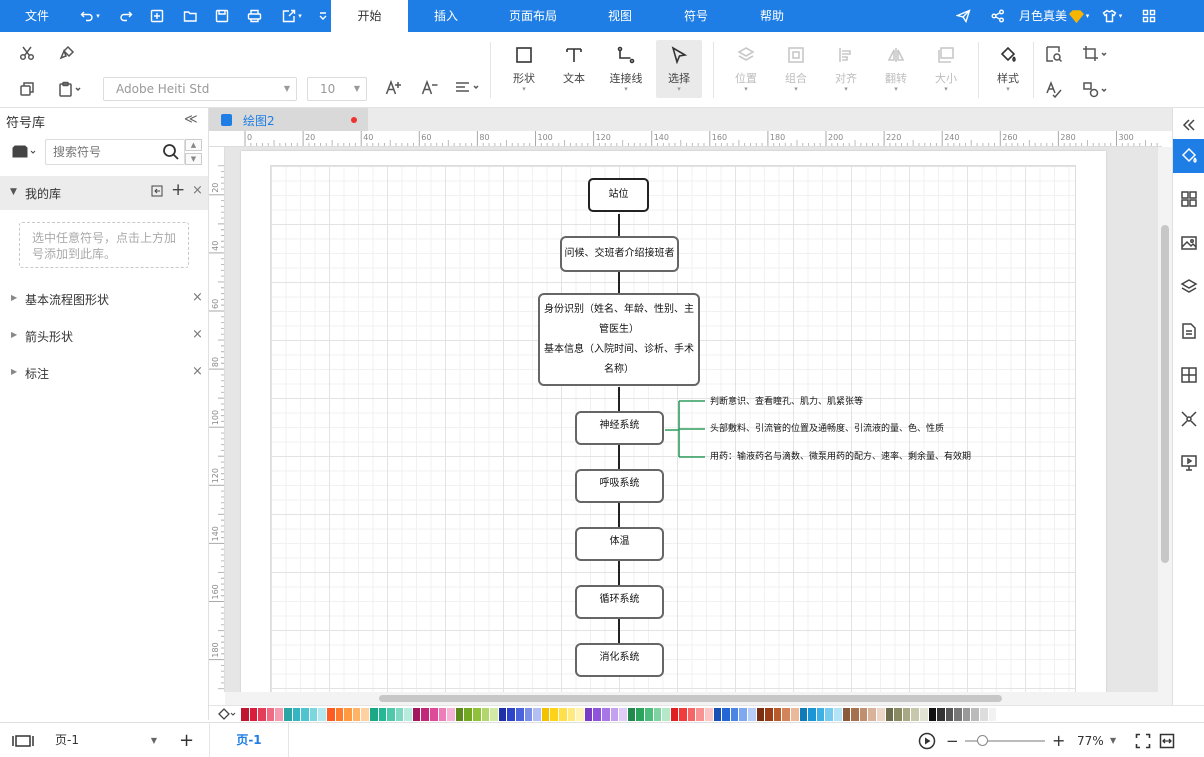 Image resolution: width=1204 pixels, height=757 pixels. Describe the element at coordinates (126, 16) in the screenshot. I see `redo-icon` at that location.